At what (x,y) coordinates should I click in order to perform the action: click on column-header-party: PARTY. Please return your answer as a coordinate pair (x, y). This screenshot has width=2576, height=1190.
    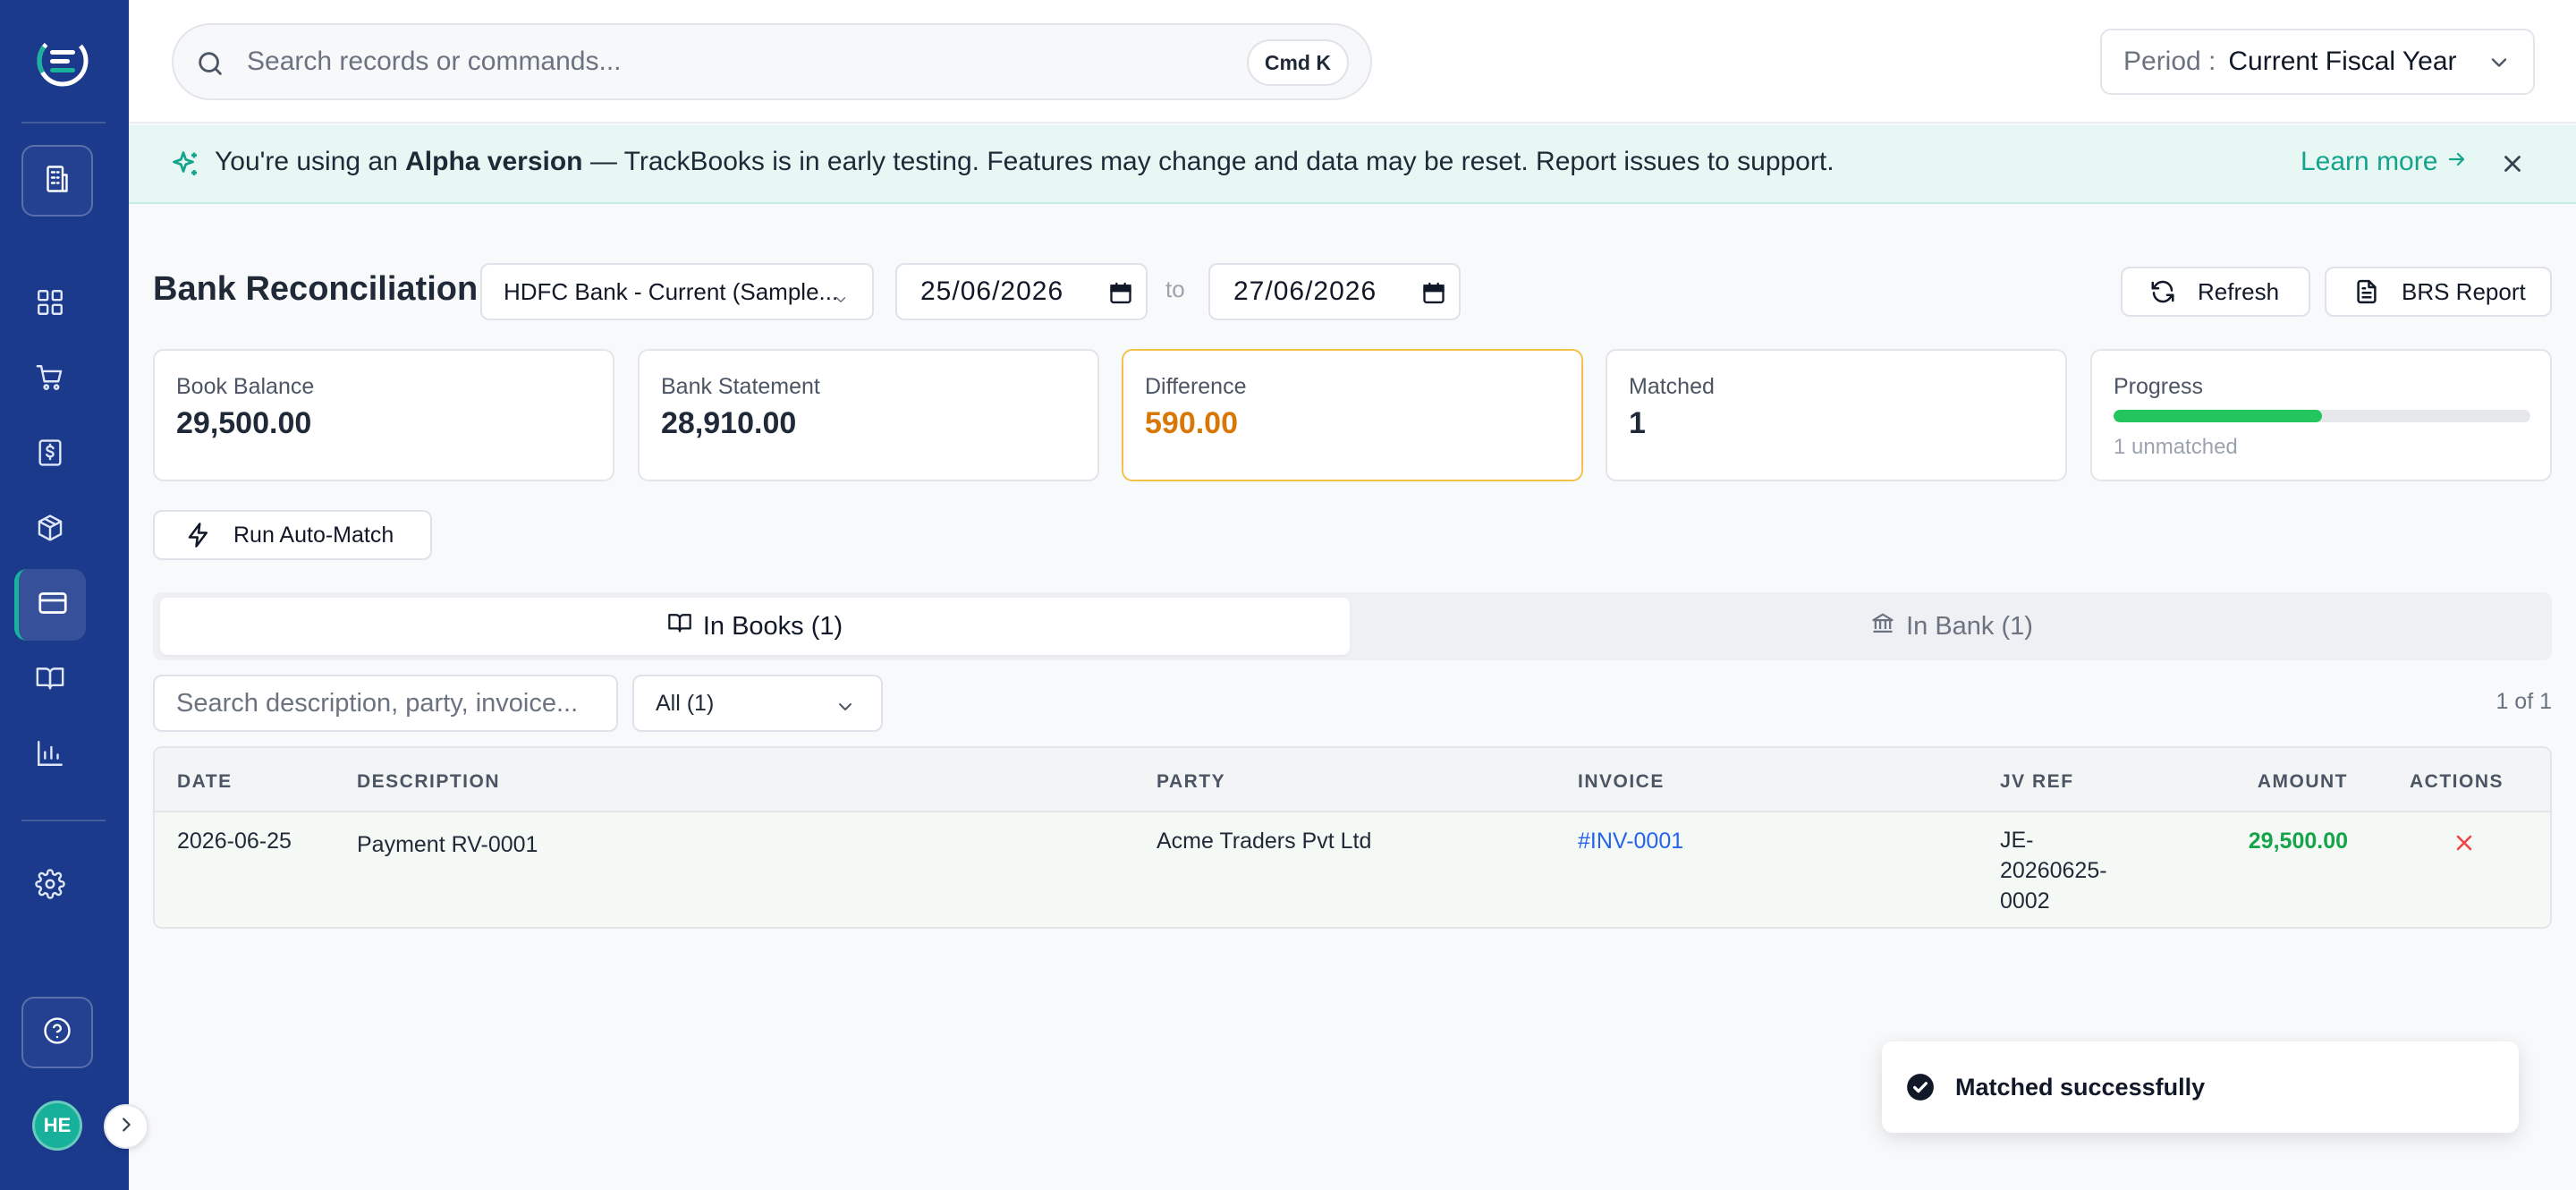
    Looking at the image, I should click on (1191, 781).